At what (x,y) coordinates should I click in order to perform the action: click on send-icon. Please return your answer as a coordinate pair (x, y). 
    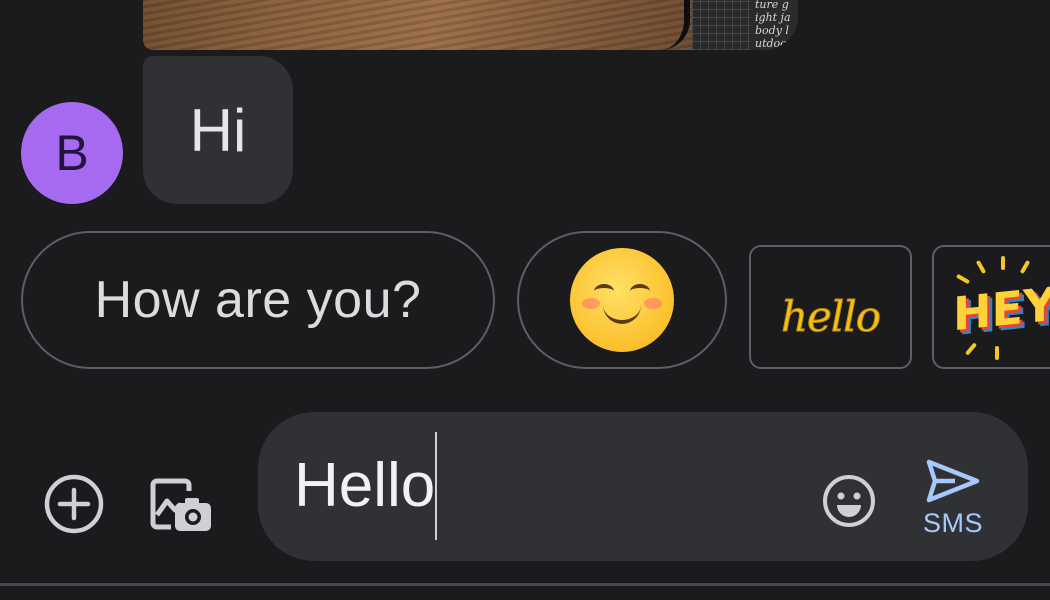
    Looking at the image, I should click on (953, 481).